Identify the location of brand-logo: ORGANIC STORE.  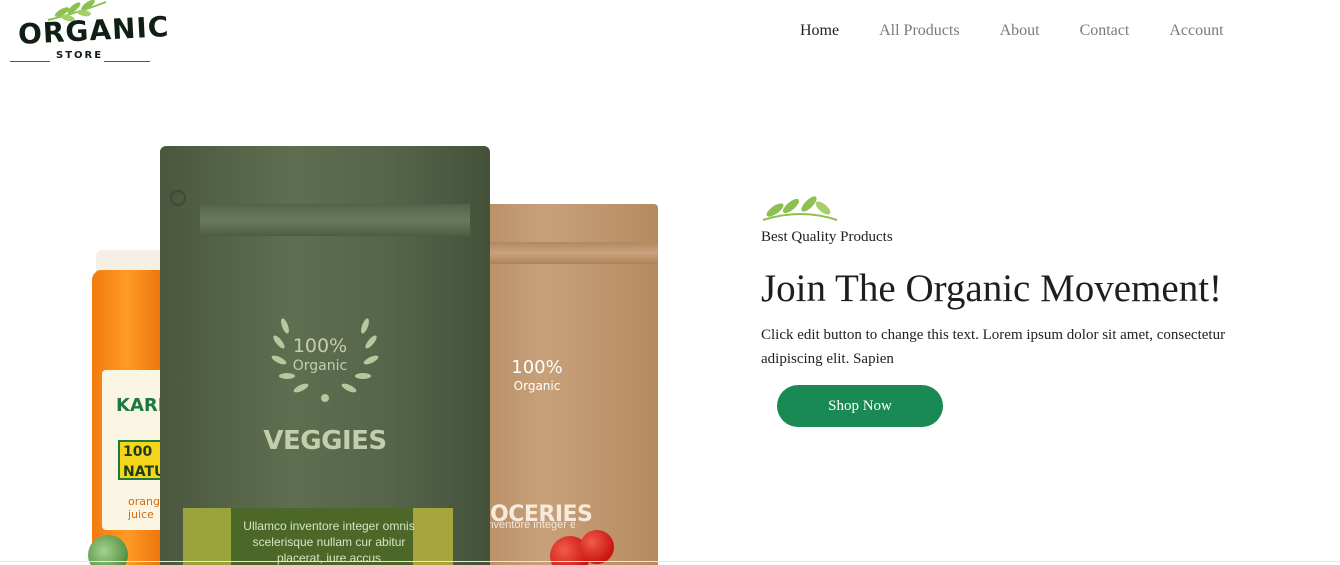
(87, 34).